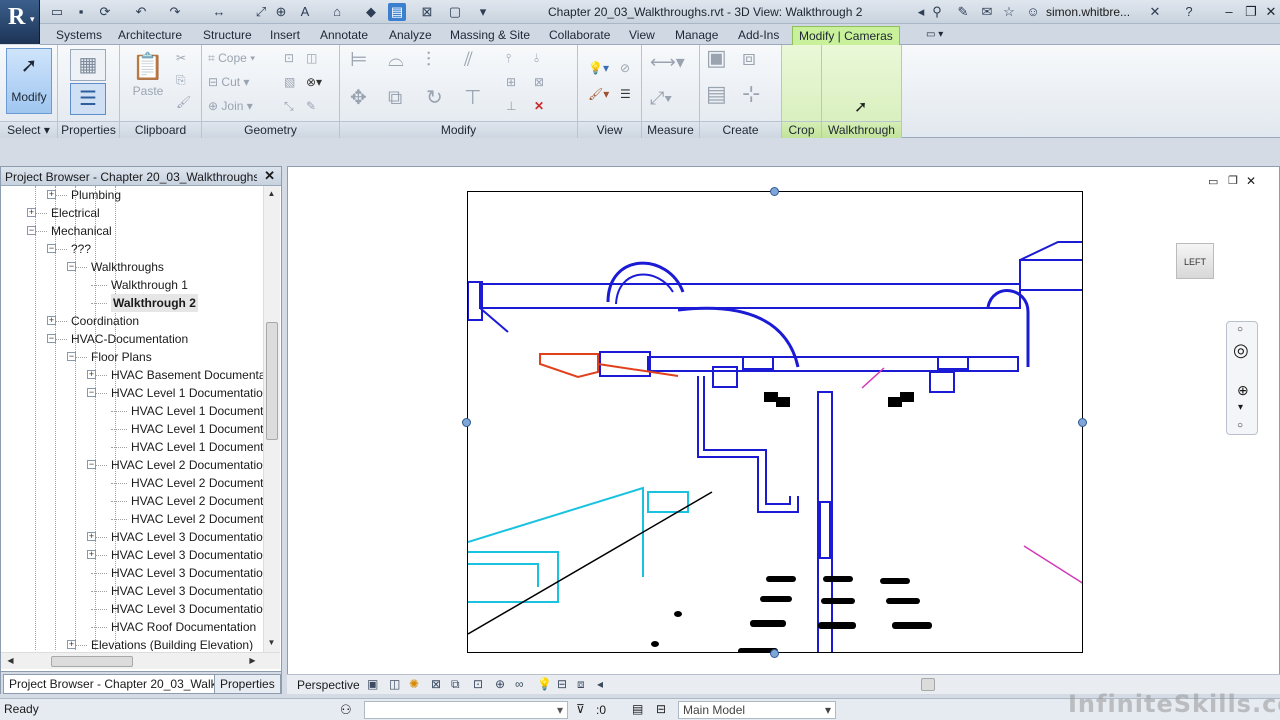  I want to click on view-minimize-icon: ▭, so click(1213, 181).